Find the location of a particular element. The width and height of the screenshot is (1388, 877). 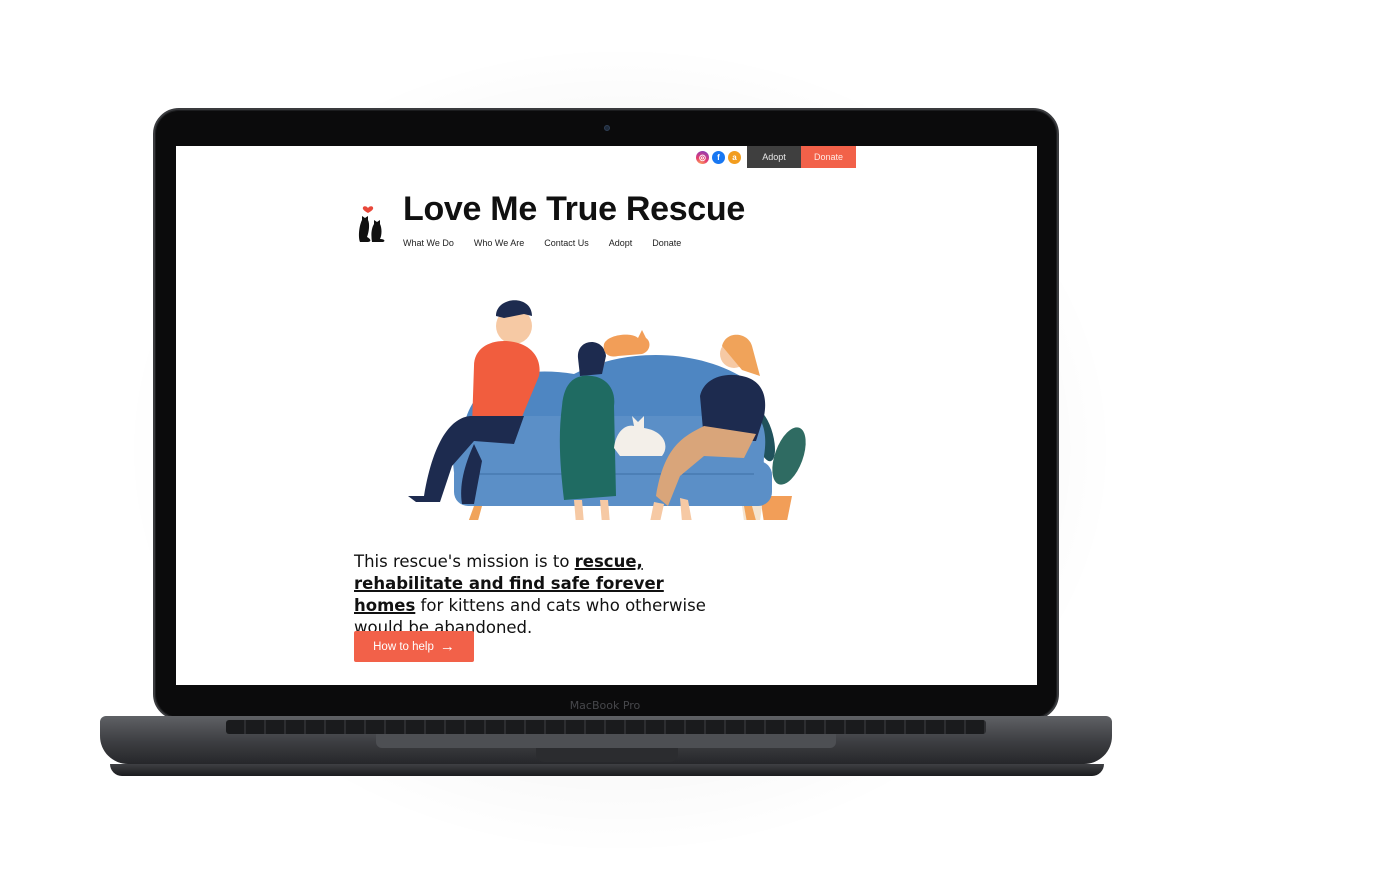

laptop-base-edge is located at coordinates (607, 770).